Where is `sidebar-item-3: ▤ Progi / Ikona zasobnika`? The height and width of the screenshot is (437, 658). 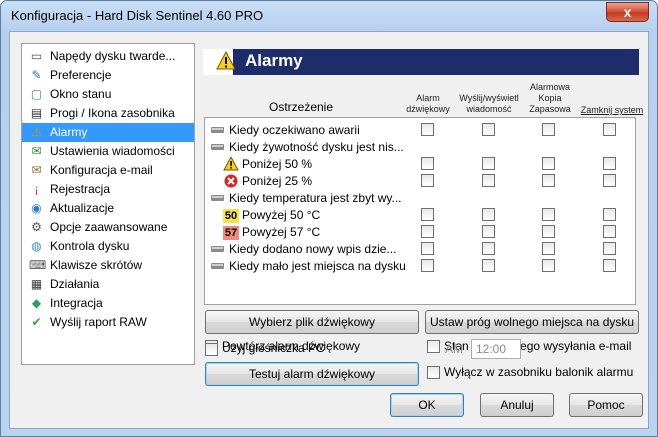 sidebar-item-3: ▤ Progi / Ikona zasobnika is located at coordinates (108, 113).